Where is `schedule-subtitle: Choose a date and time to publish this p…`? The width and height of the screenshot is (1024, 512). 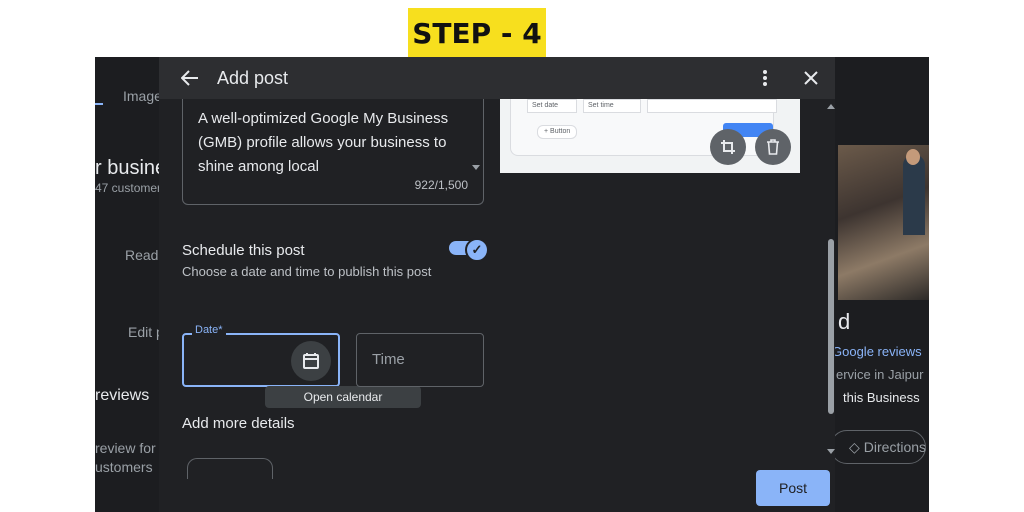
schedule-subtitle: Choose a date and time to publish this p… is located at coordinates (307, 271).